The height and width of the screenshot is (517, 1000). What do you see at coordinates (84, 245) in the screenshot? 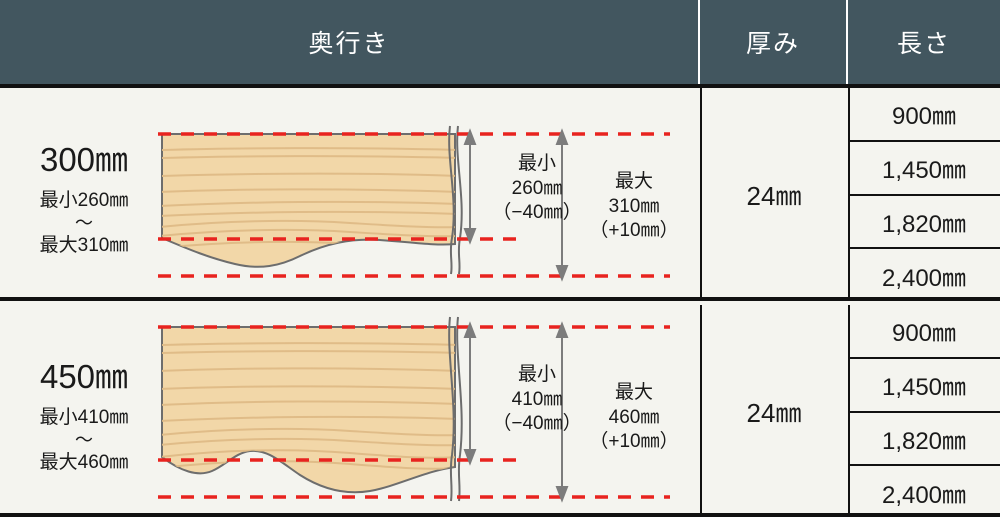
I see `depth-max-label: 最大310㎜` at bounding box center [84, 245].